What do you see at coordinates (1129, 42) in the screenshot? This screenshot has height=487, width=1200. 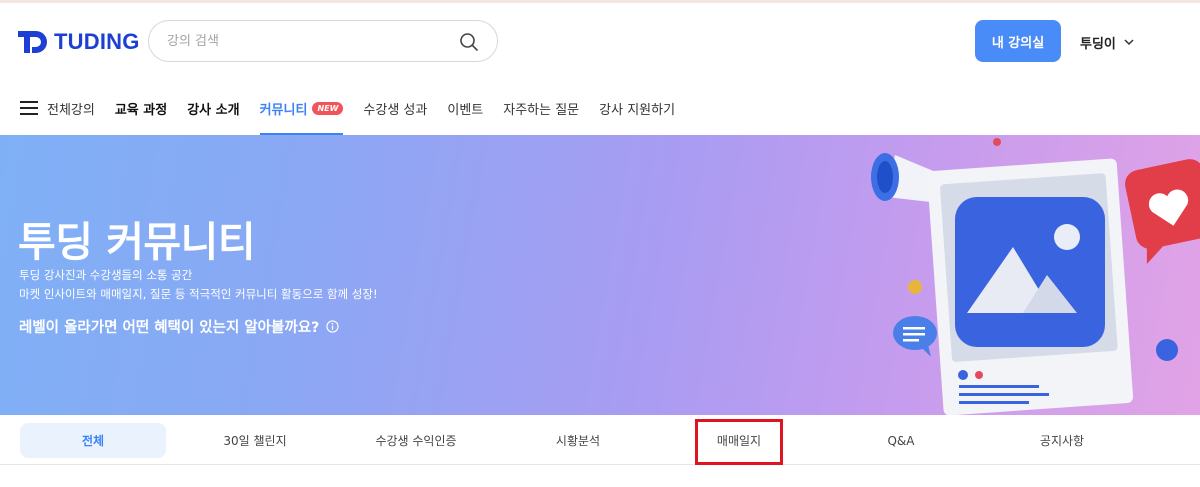 I see `chevron-down-icon` at bounding box center [1129, 42].